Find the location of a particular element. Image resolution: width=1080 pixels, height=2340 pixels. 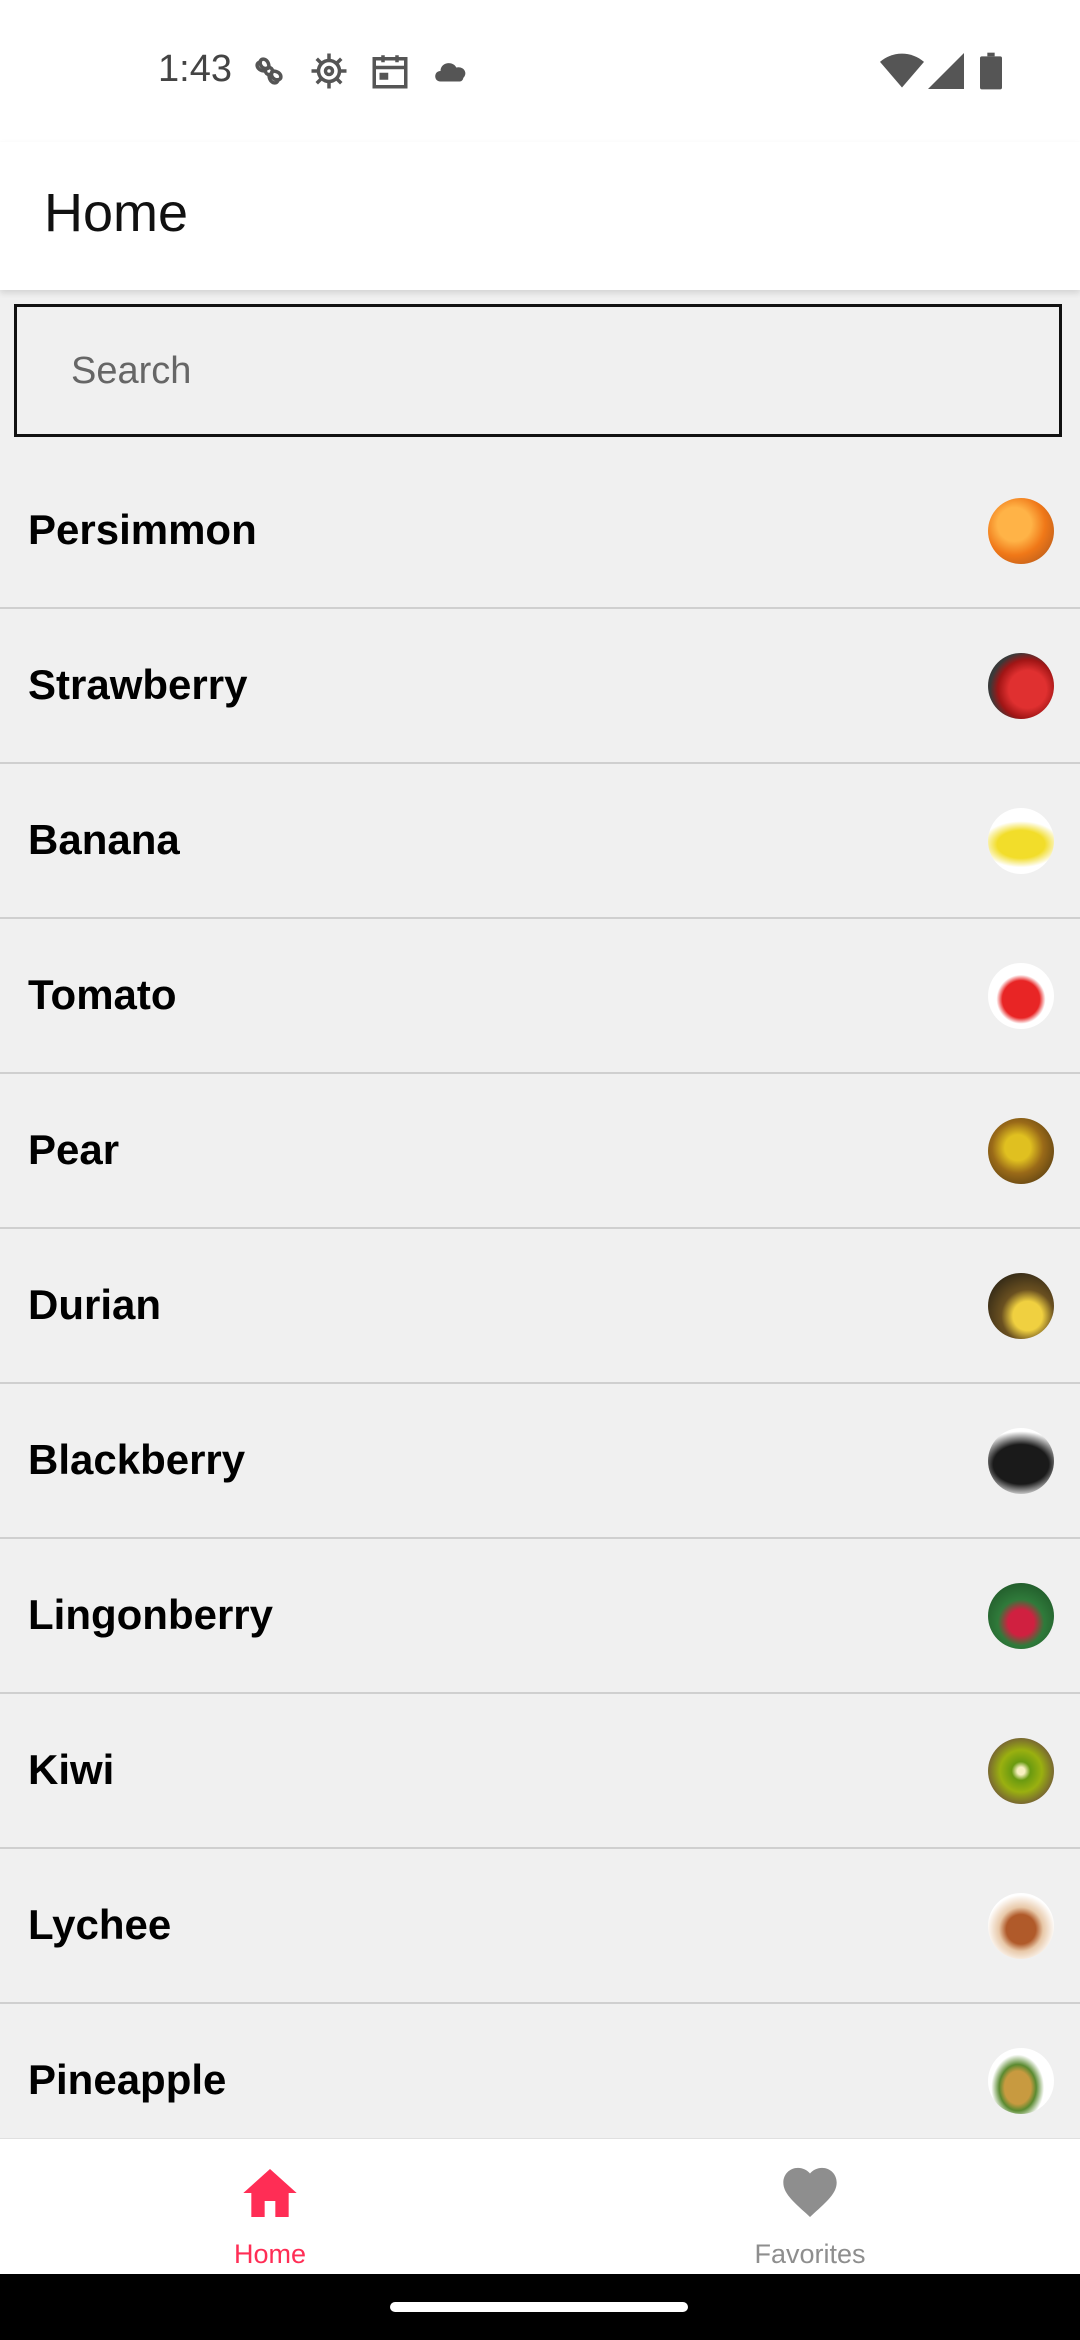

list-item-label: Strawberry is located at coordinates (138, 684).